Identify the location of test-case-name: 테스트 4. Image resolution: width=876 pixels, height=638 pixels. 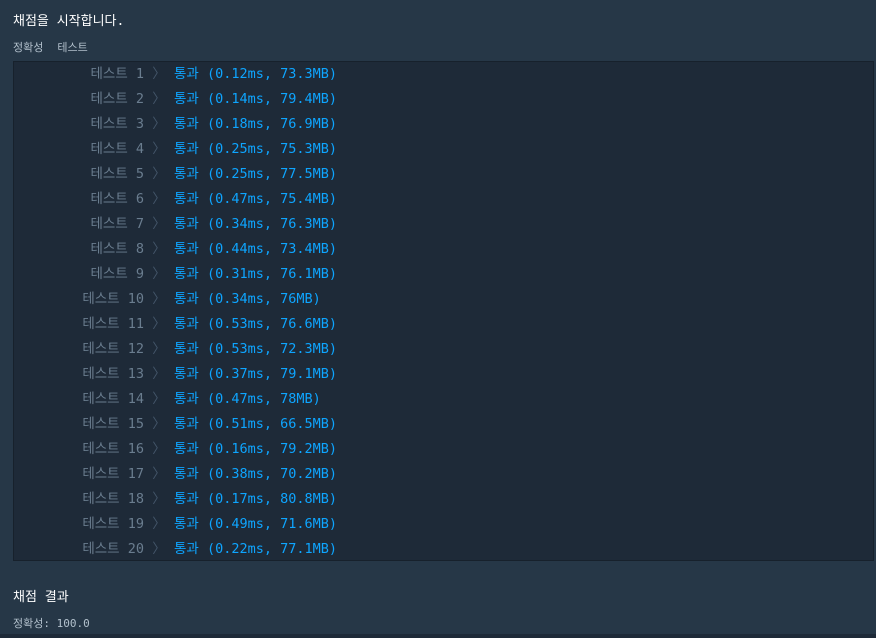
(117, 149).